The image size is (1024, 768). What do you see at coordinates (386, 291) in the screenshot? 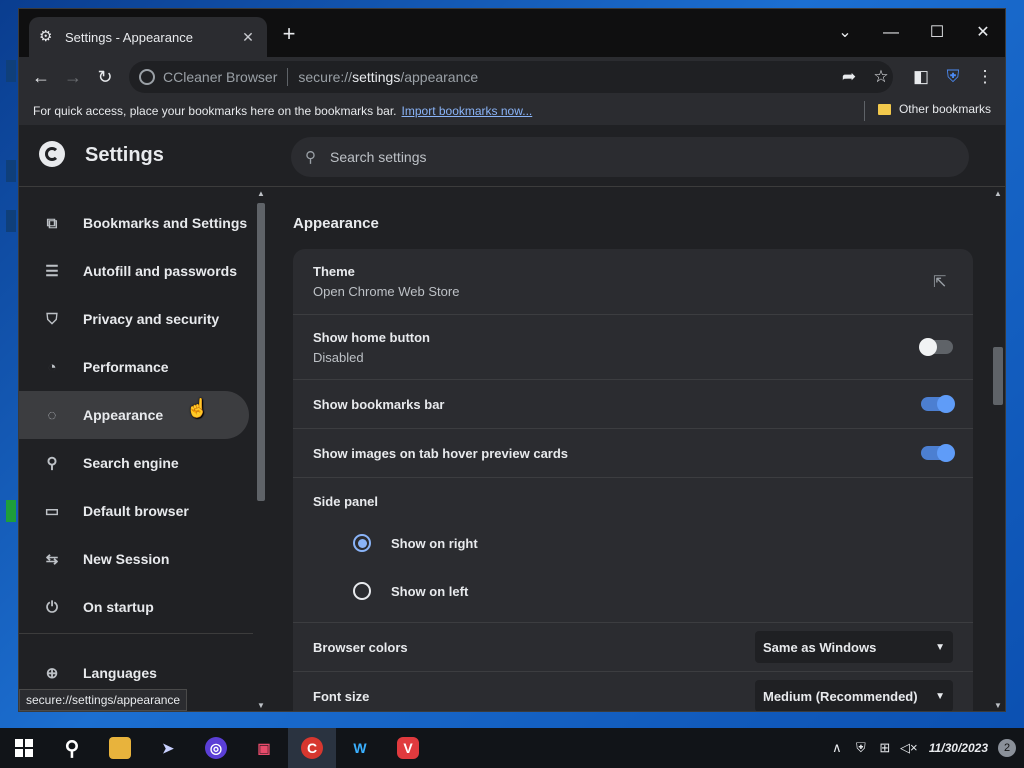
I see `theme-sublabel: Open Chrome Web Store` at bounding box center [386, 291].